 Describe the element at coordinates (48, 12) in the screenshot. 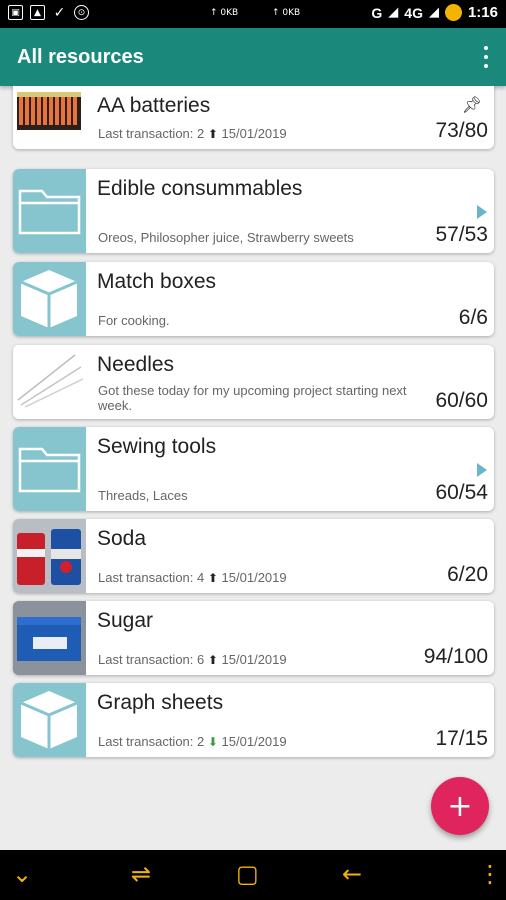

I see `notification-icons: ▣ ▲ ✓ ⊙` at that location.